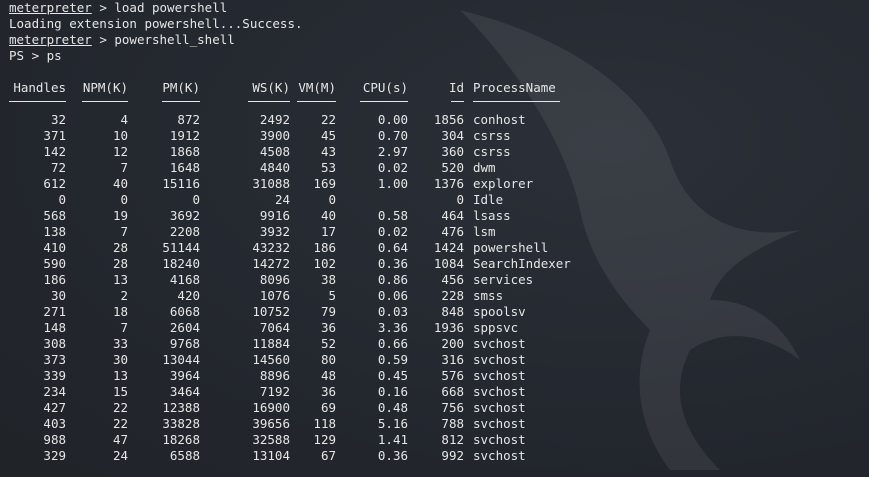 This screenshot has height=477, width=869. Describe the element at coordinates (120, 439) in the screenshot. I see `cell-npm: 47` at that location.